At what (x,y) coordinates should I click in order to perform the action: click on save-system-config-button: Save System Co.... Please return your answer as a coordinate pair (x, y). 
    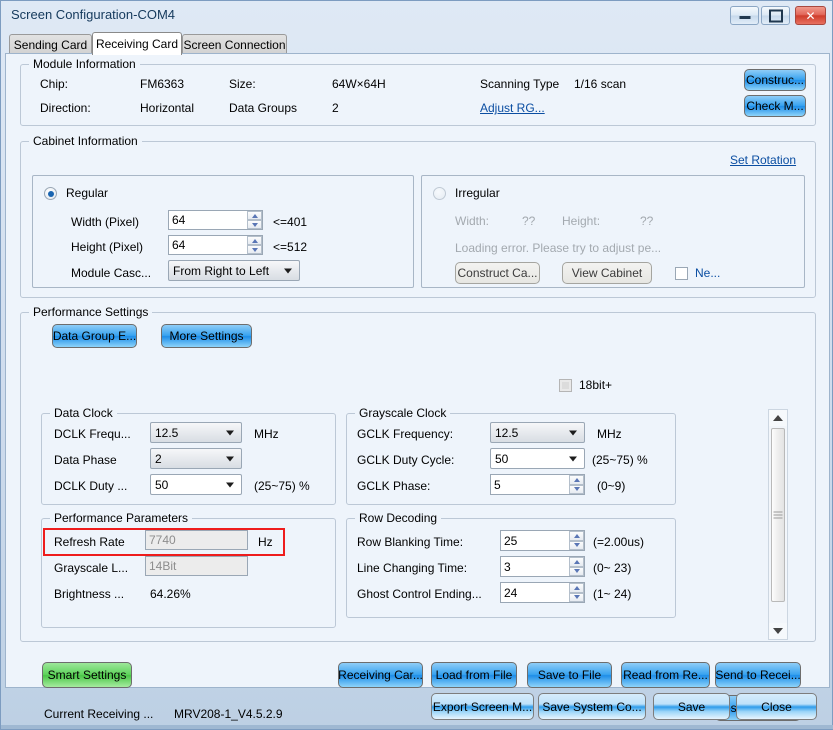
    Looking at the image, I should click on (592, 706).